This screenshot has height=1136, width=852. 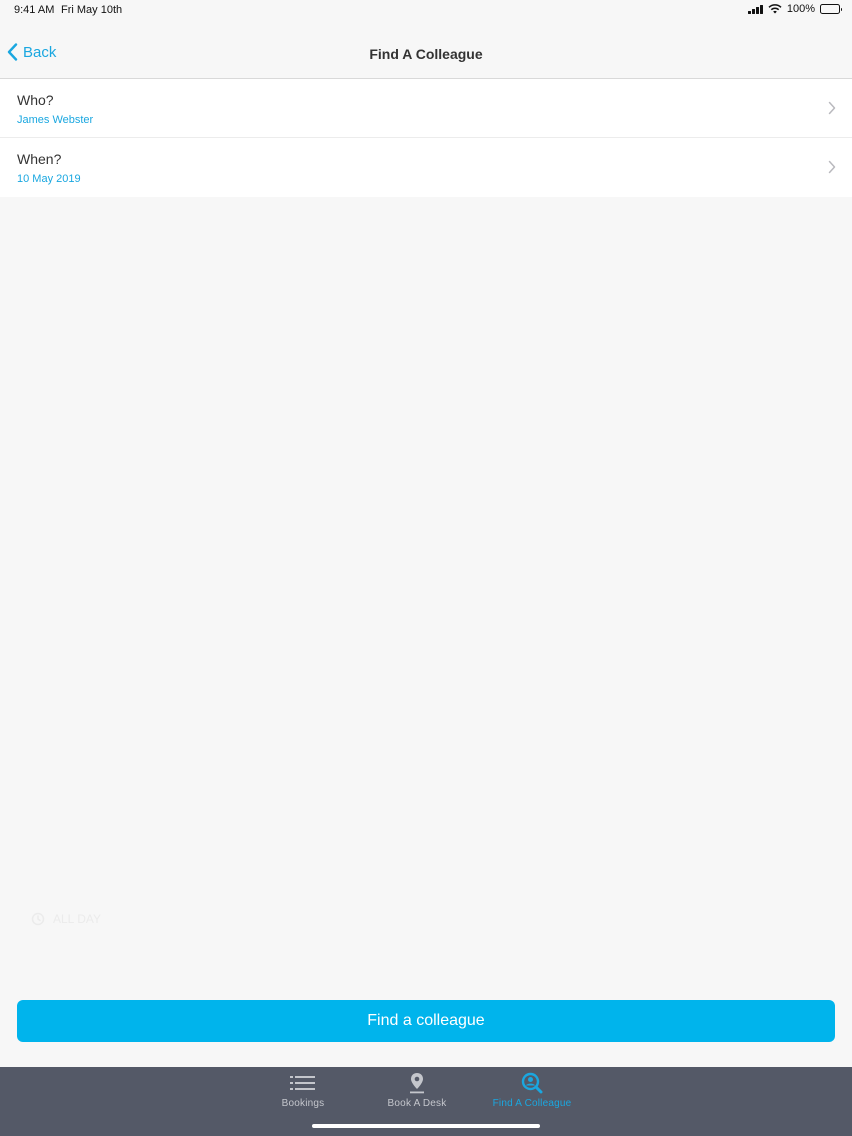 I want to click on status-time: 9:41 AM, so click(x=34, y=10).